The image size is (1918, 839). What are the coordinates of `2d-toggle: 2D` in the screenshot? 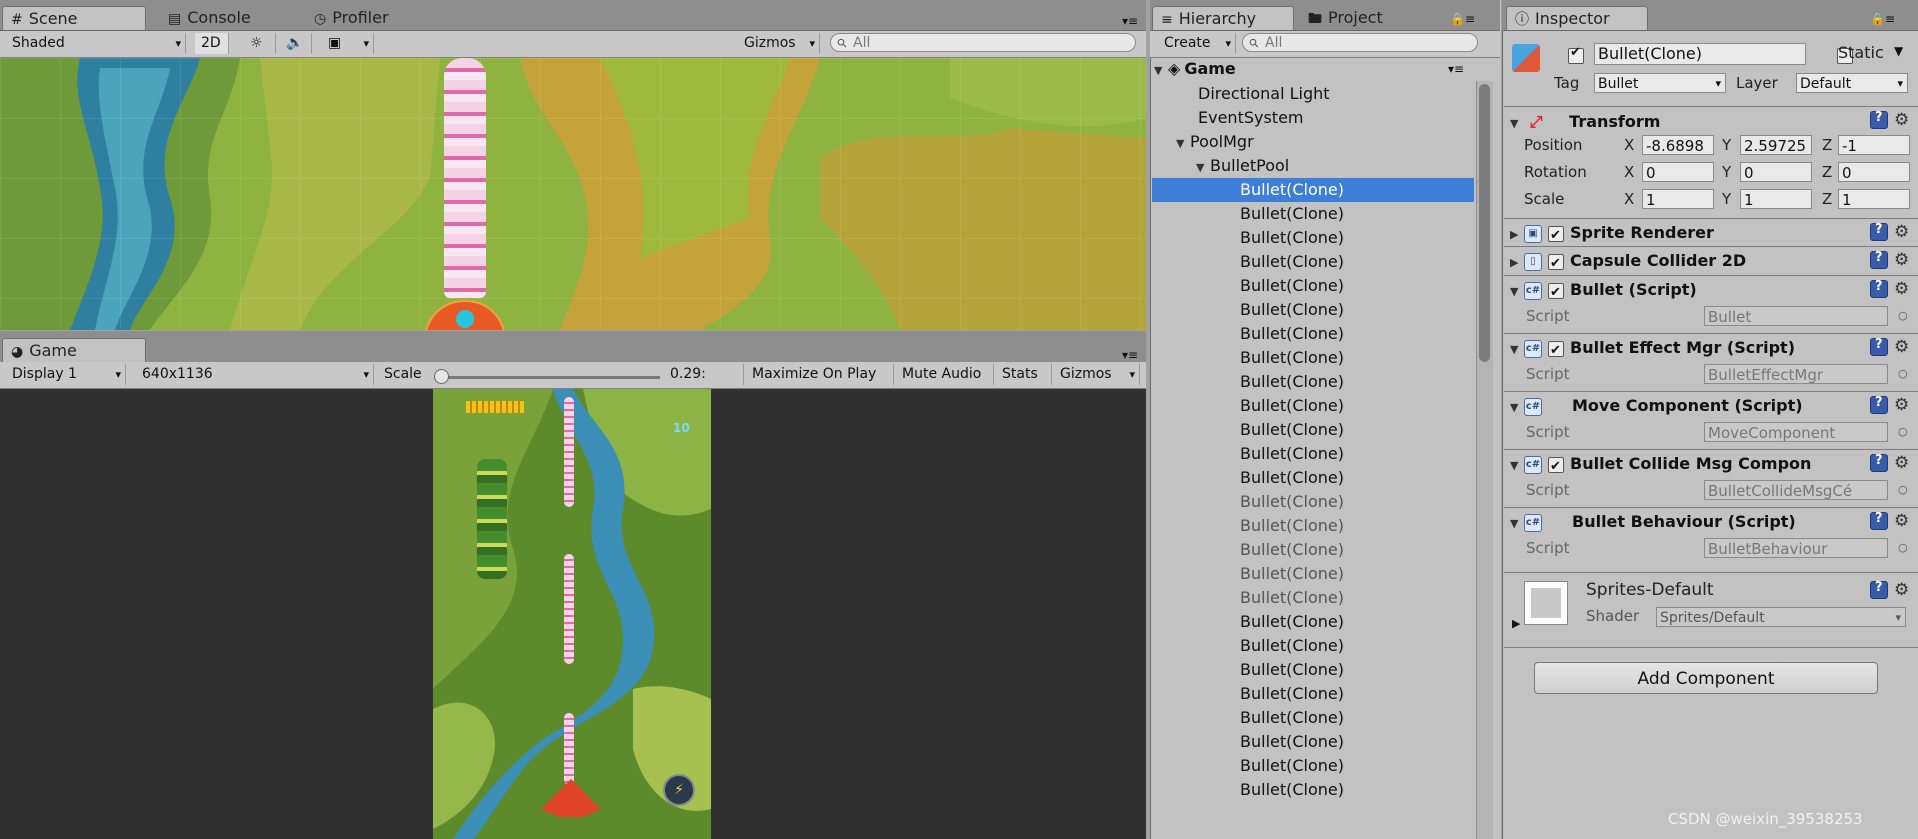 It's located at (212, 43).